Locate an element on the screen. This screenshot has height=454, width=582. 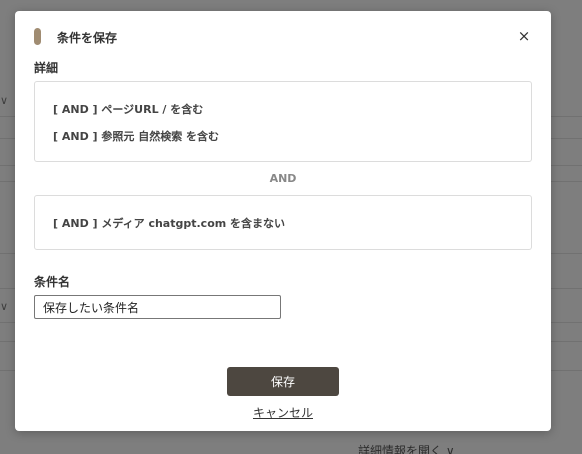
condition-line: [ AND ] 参照元 自然検索 を含む is located at coordinates (136, 136).